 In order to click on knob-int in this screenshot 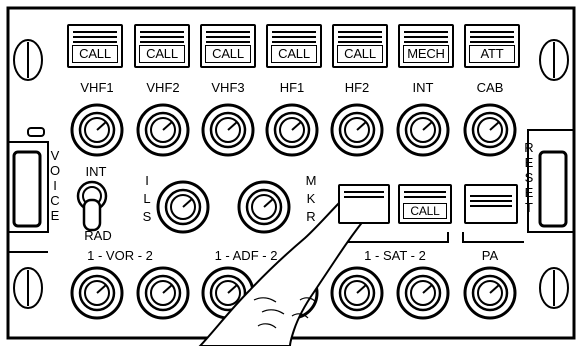, I will do `click(423, 130)`.